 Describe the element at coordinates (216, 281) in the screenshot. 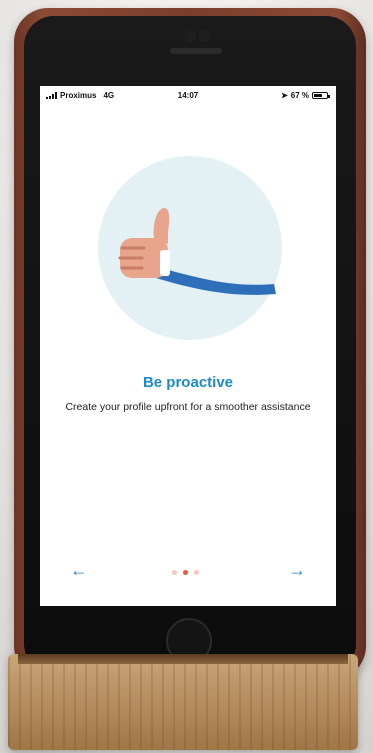

I see `arm-sleeve` at that location.